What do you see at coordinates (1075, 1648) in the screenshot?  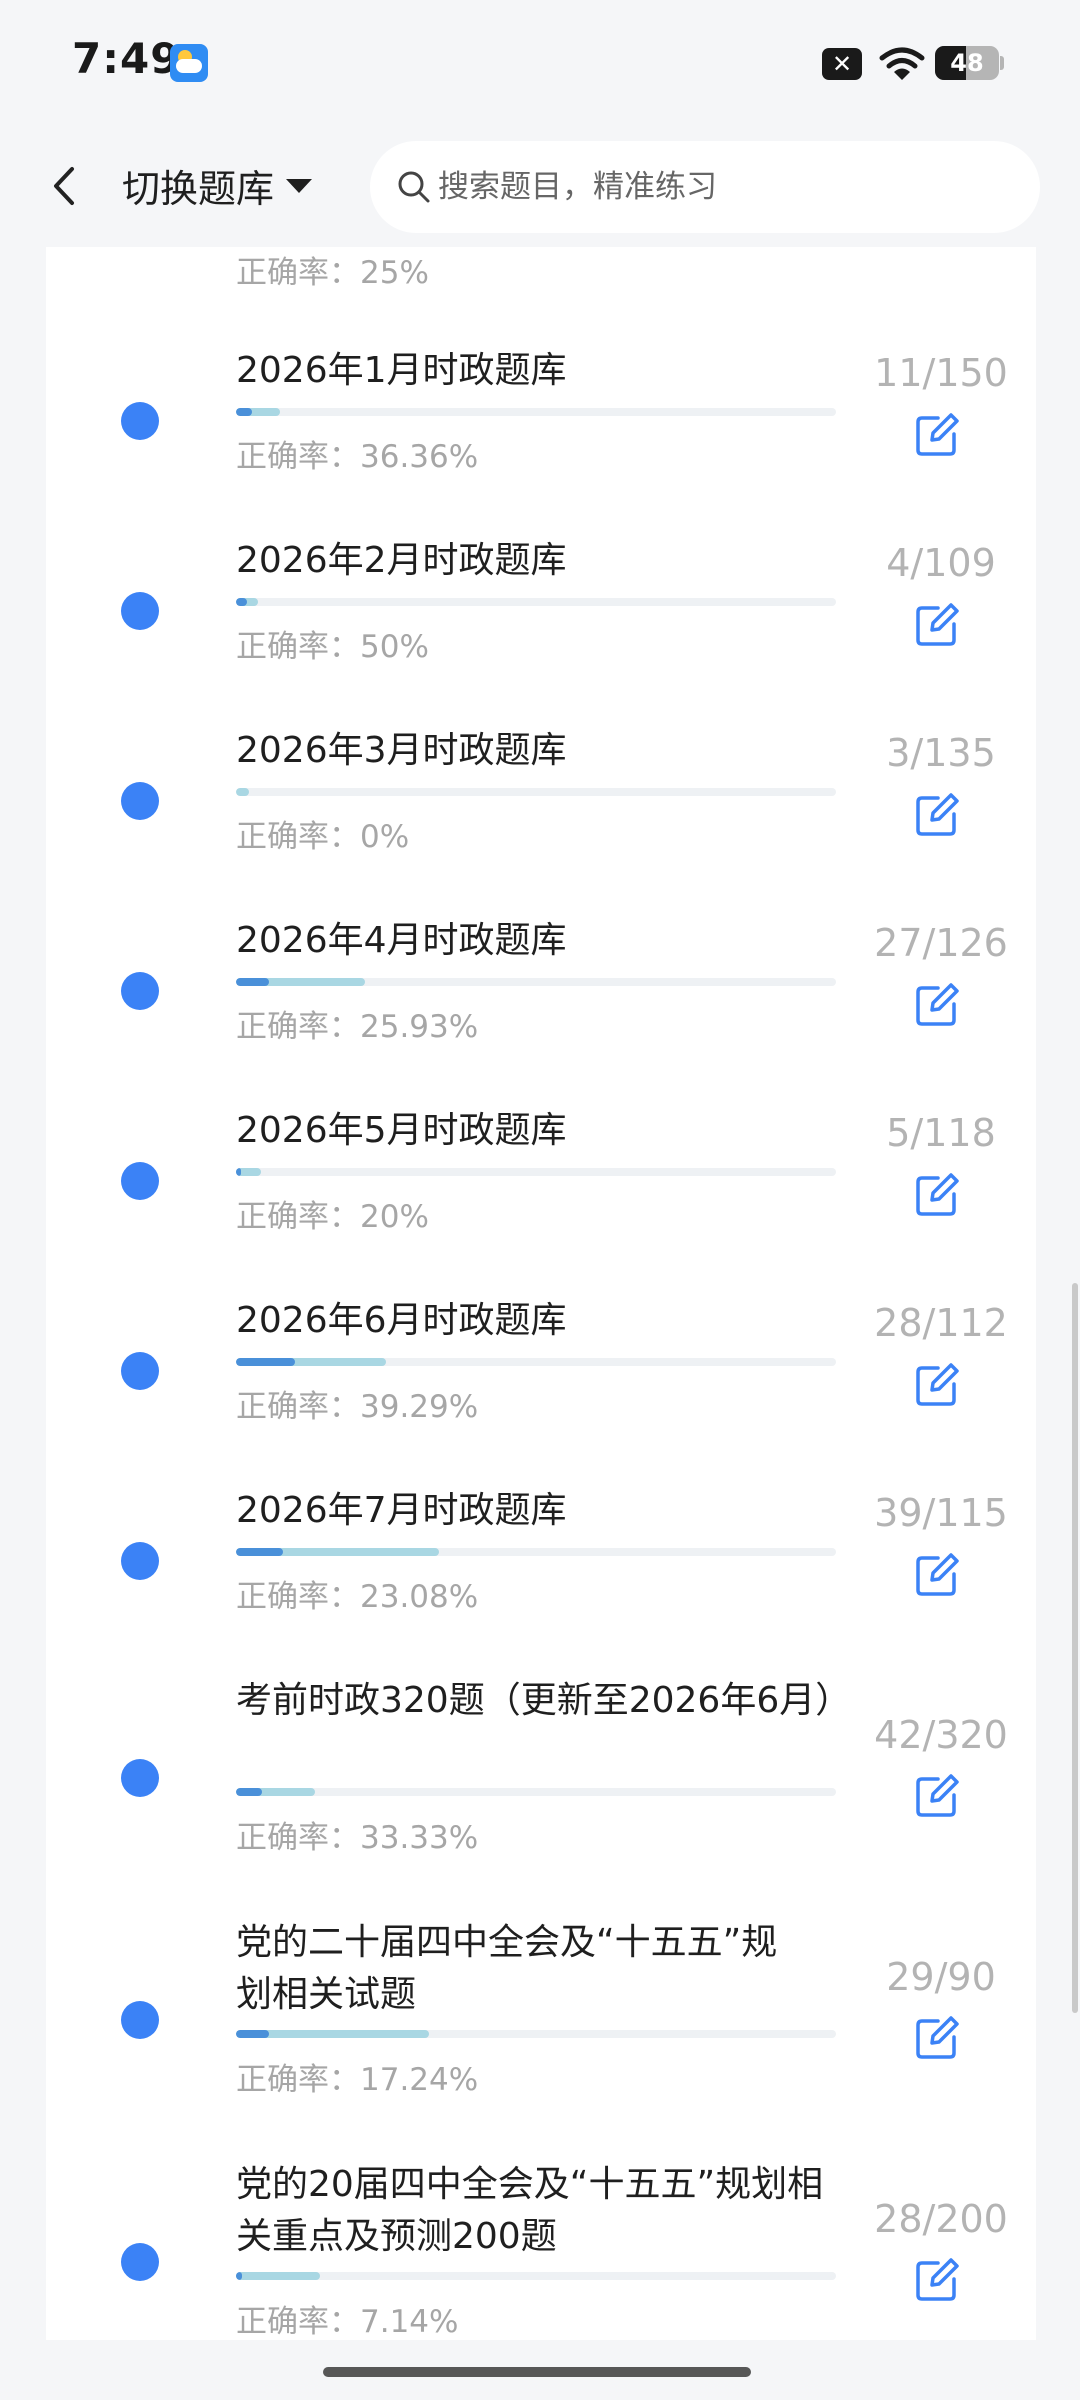 I see `scrollbar` at bounding box center [1075, 1648].